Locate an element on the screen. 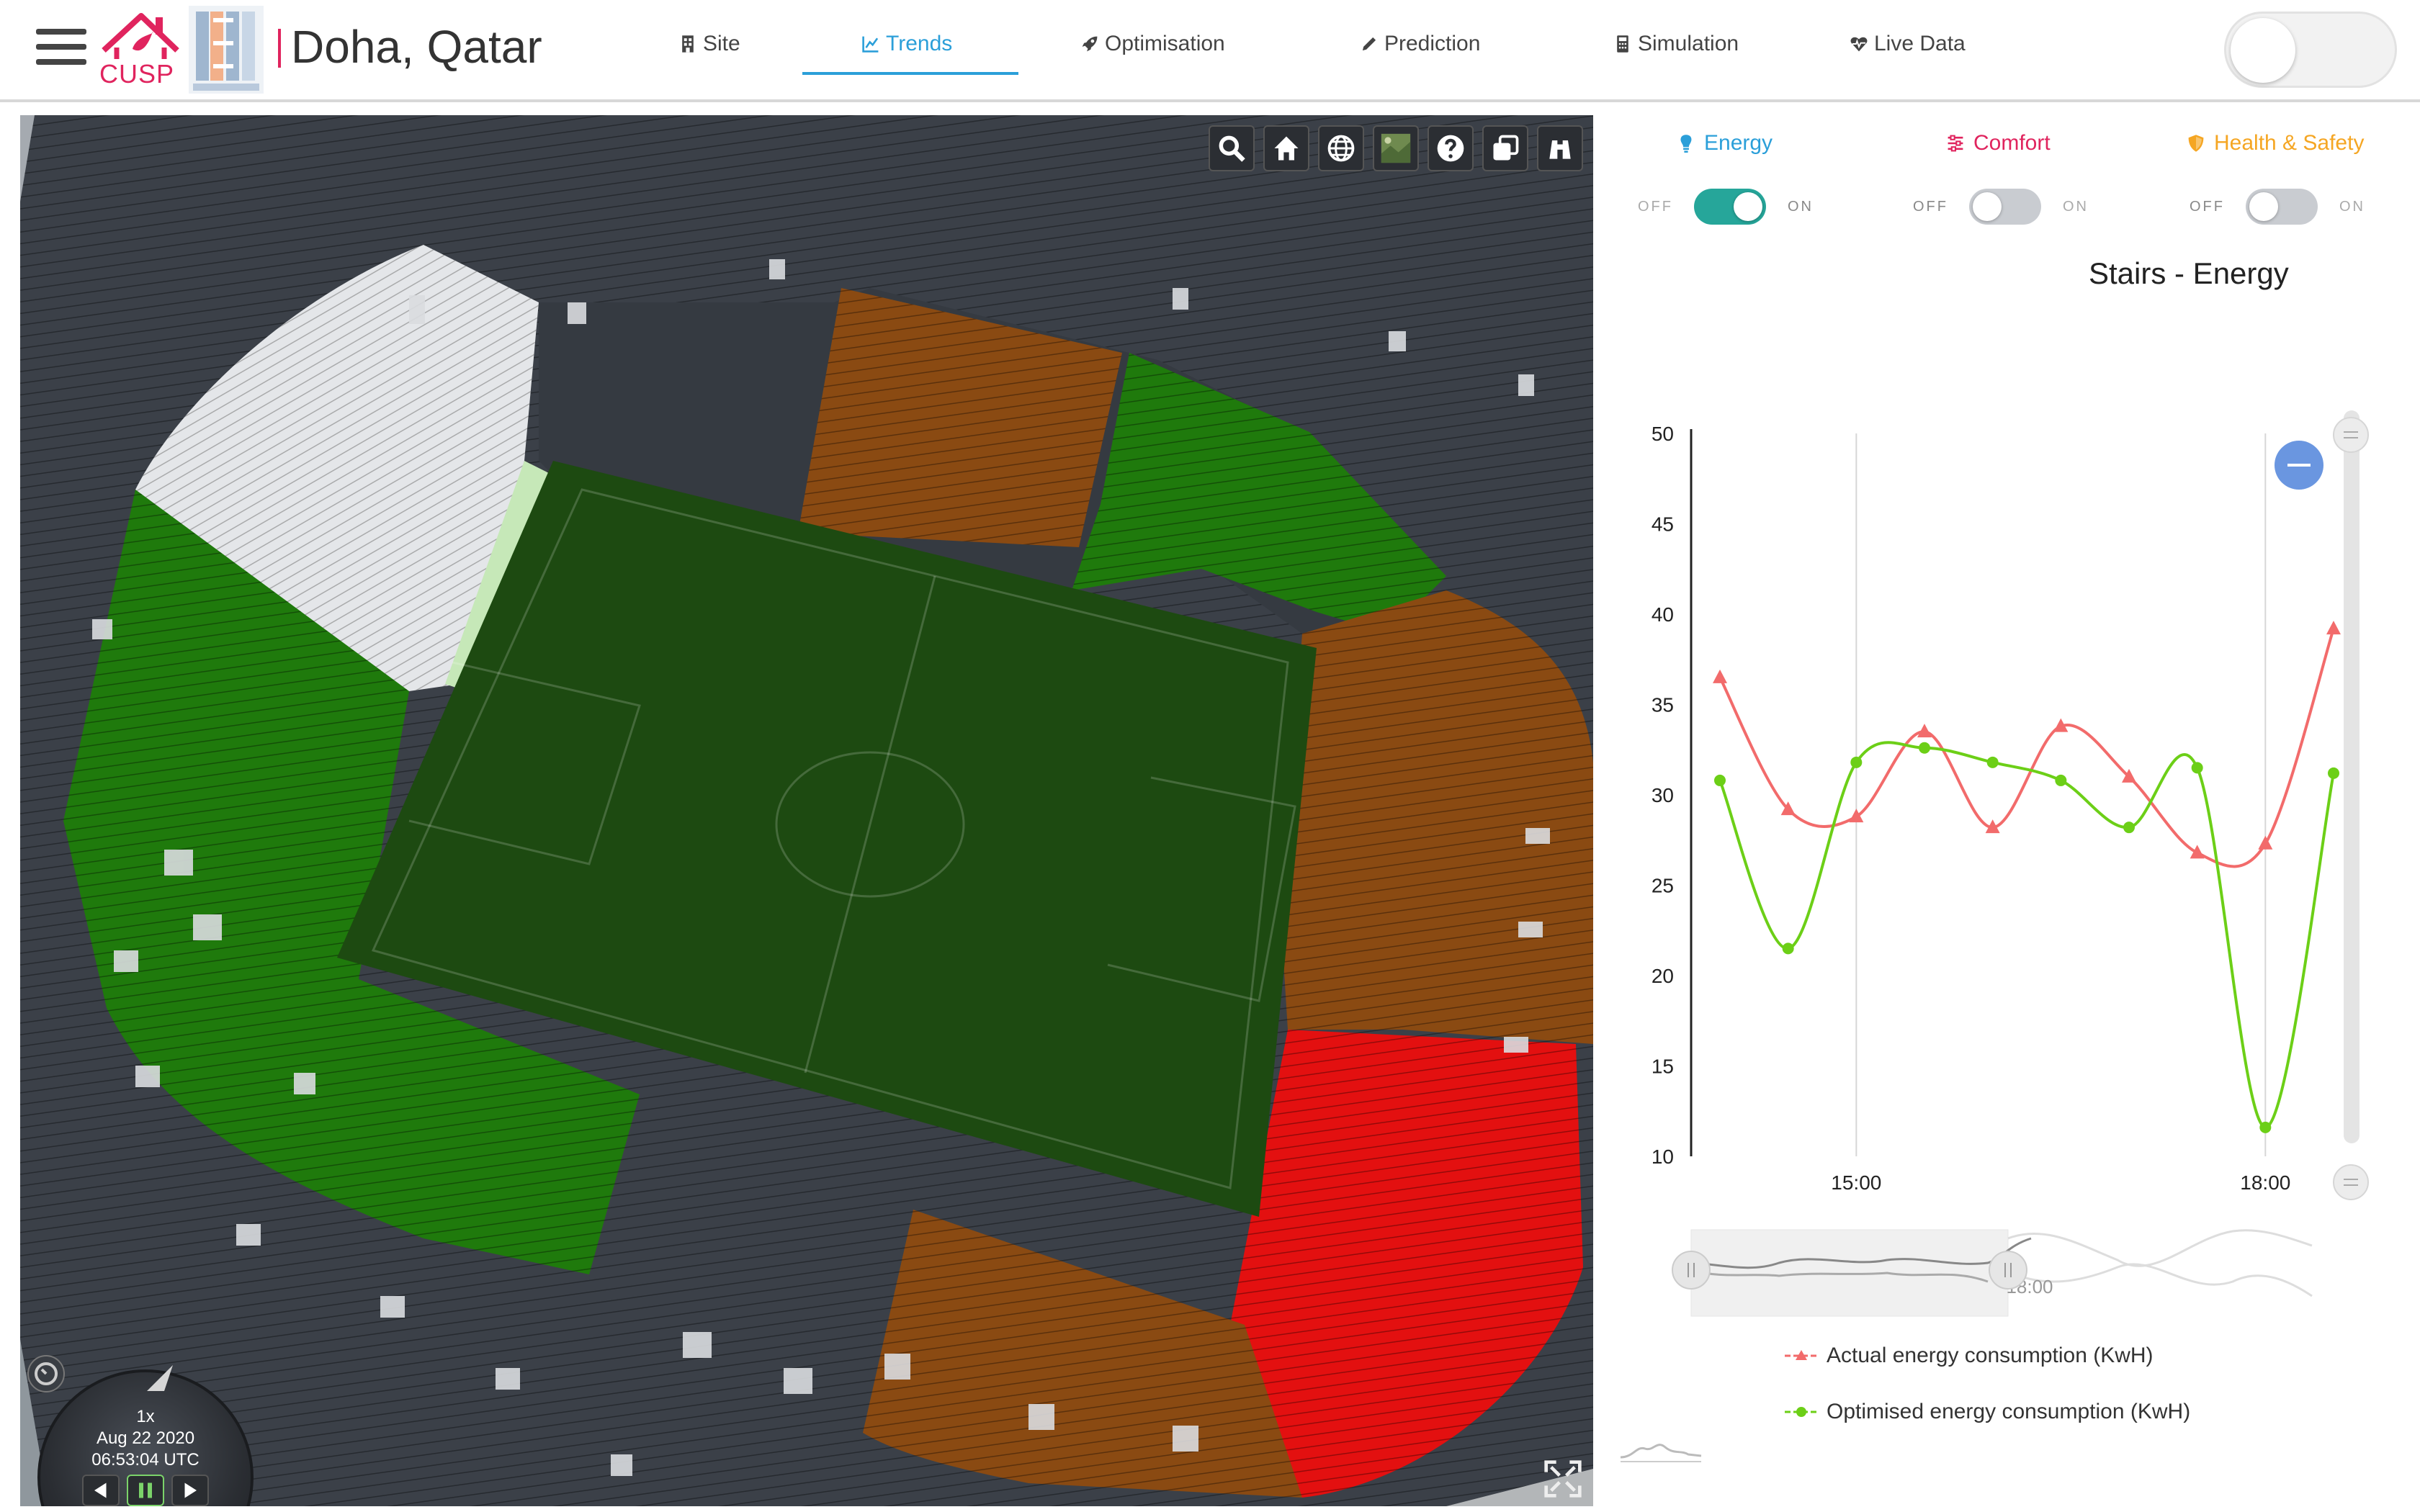 The image size is (2420, 1512). calculator-icon is located at coordinates (1623, 44).